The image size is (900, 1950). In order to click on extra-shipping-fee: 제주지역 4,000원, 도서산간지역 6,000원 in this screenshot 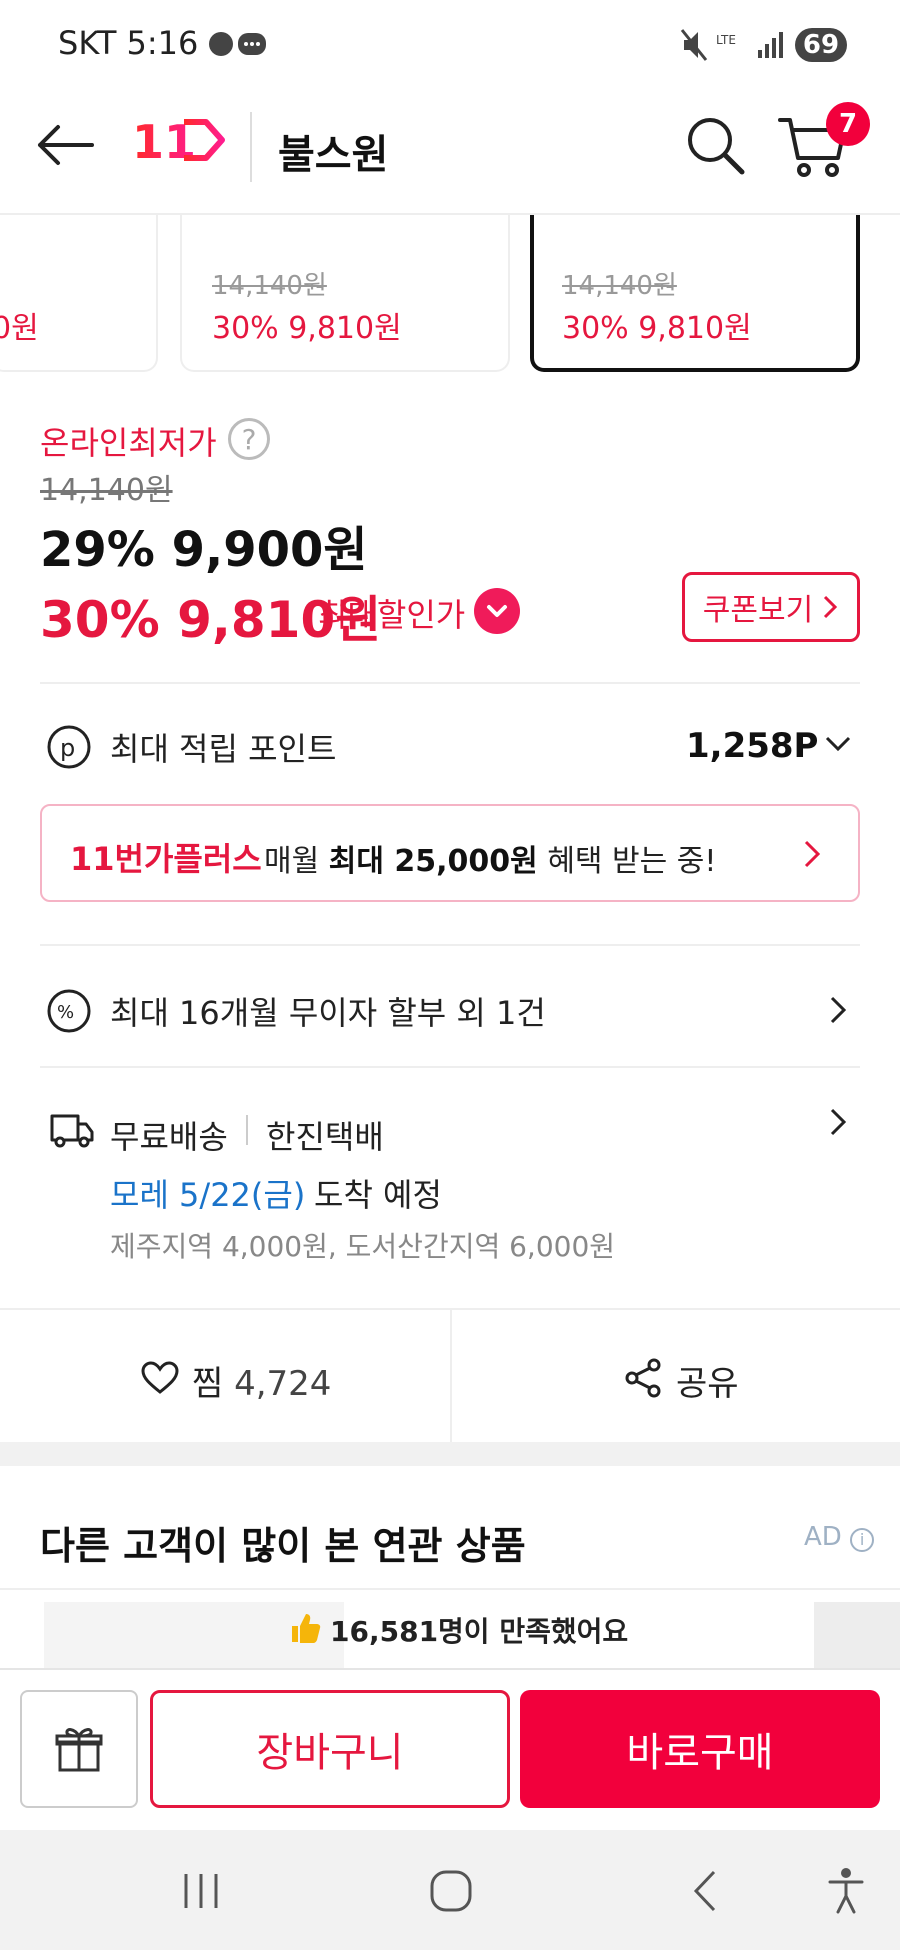, I will do `click(363, 1246)`.